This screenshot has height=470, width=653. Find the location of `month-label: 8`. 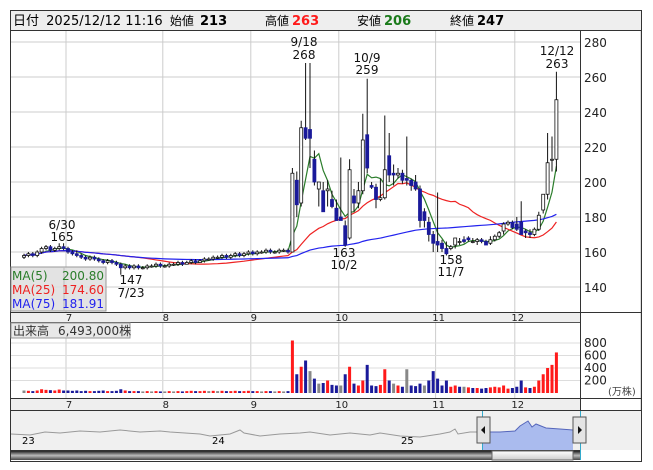

month-label: 8 is located at coordinates (166, 318).